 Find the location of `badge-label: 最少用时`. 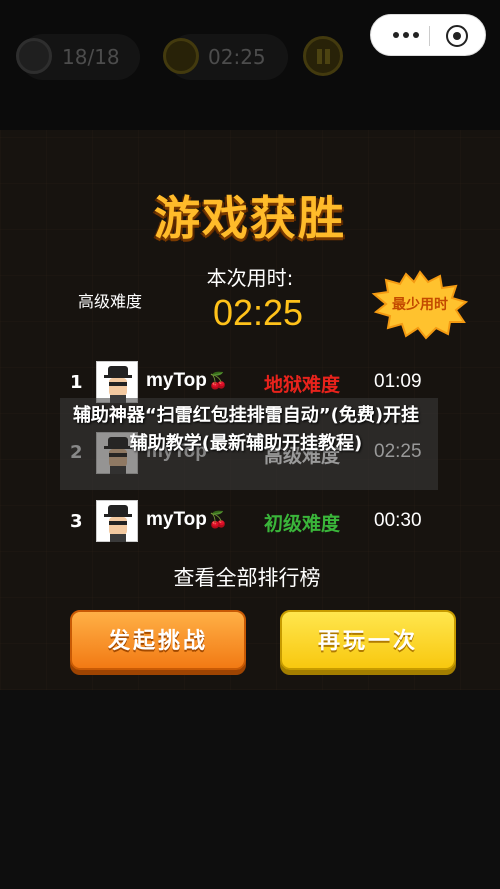

badge-label: 最少用时 is located at coordinates (420, 305).